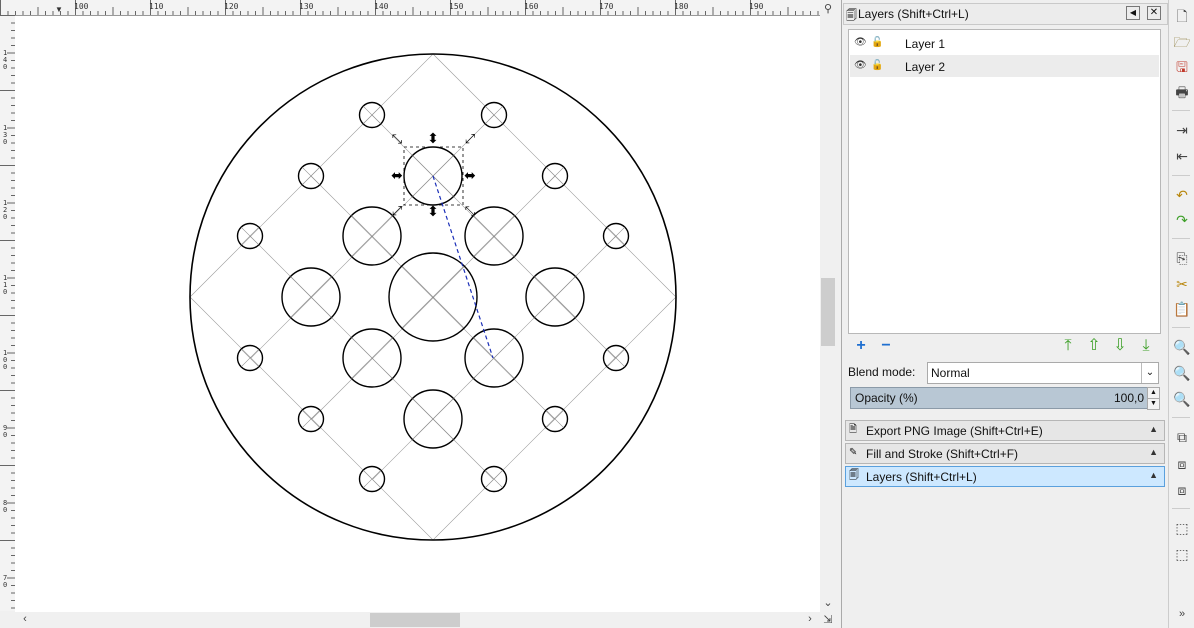 This screenshot has width=1194, height=628. What do you see at coordinates (1004, 43) in the screenshot?
I see `layer-row: 👁 🔓 Layer 1` at bounding box center [1004, 43].